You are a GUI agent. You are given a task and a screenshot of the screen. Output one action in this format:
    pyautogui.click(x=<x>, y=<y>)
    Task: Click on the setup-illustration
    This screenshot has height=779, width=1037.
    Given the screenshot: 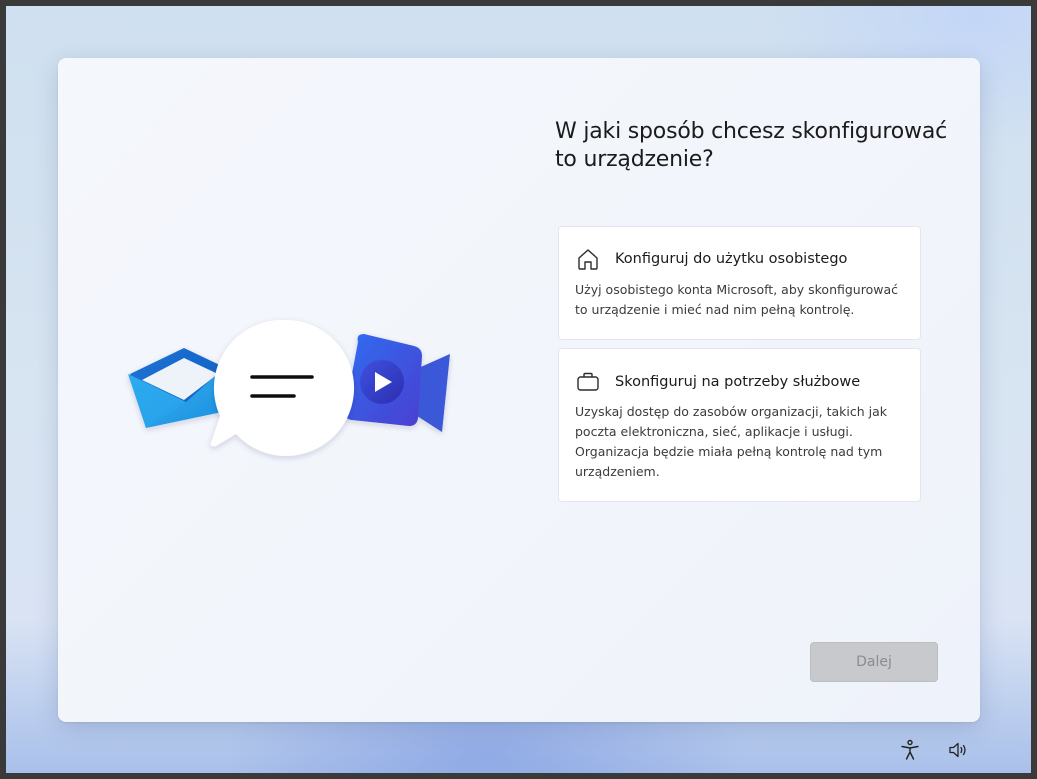 What is the action you would take?
    pyautogui.click(x=289, y=387)
    